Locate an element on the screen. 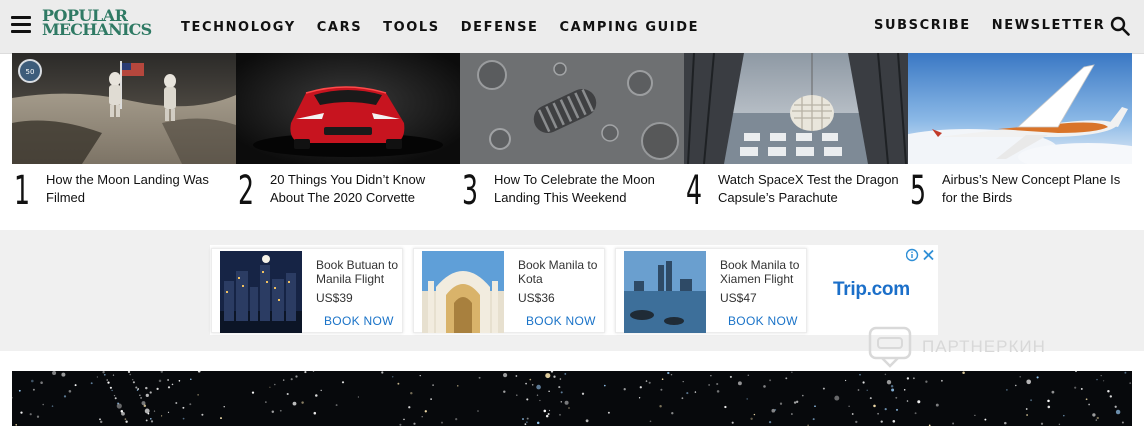 The width and height of the screenshot is (1144, 426). story-thumbnail-moon-footprint is located at coordinates (572, 108).